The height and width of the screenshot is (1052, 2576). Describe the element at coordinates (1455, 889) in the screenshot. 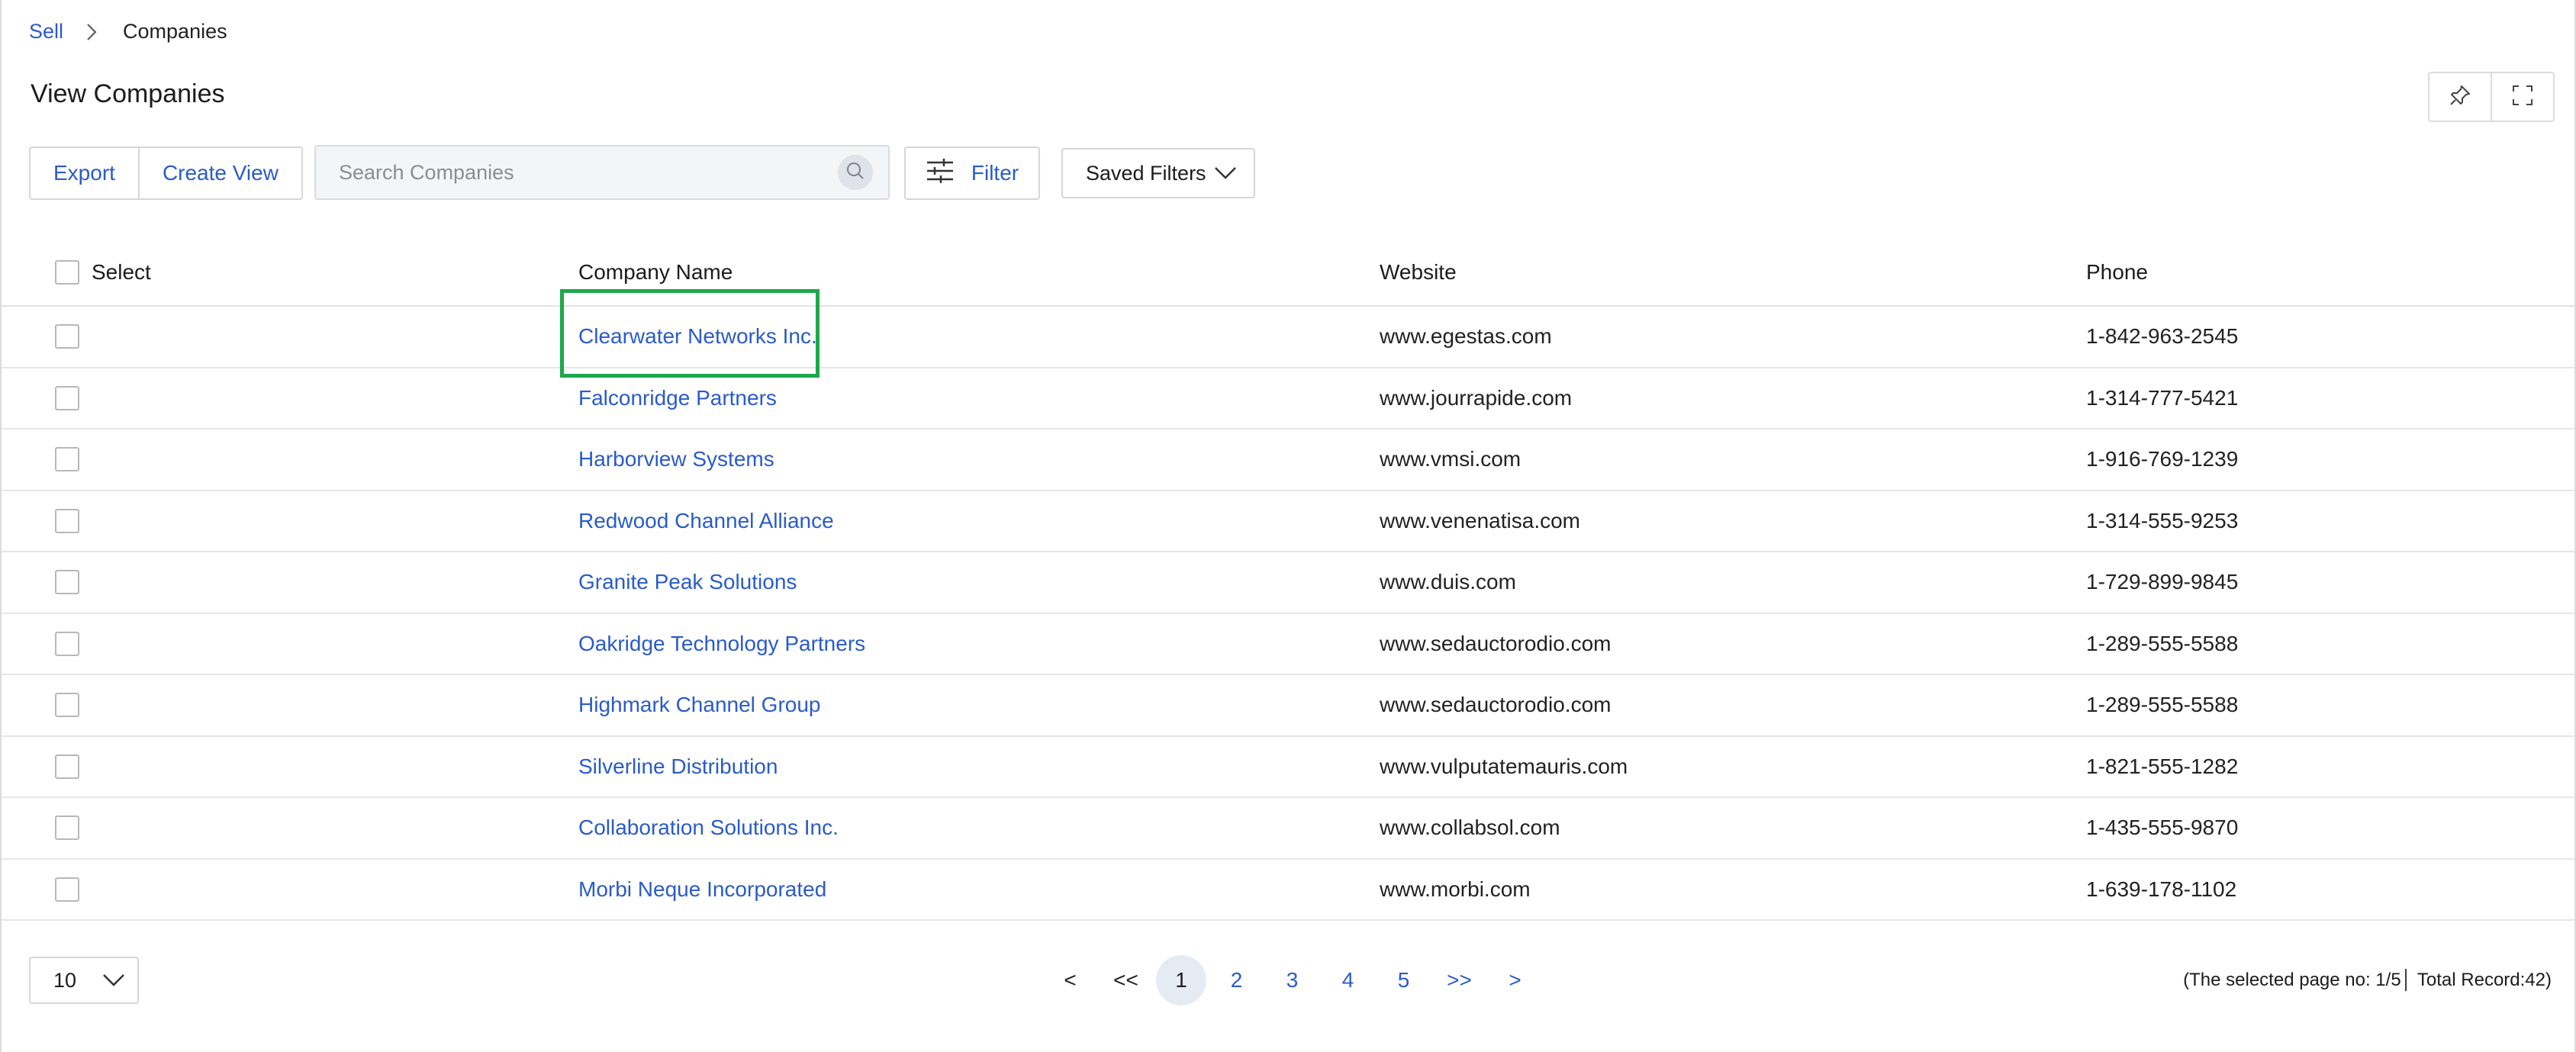

I see `website-cell: www.morbi.com` at that location.